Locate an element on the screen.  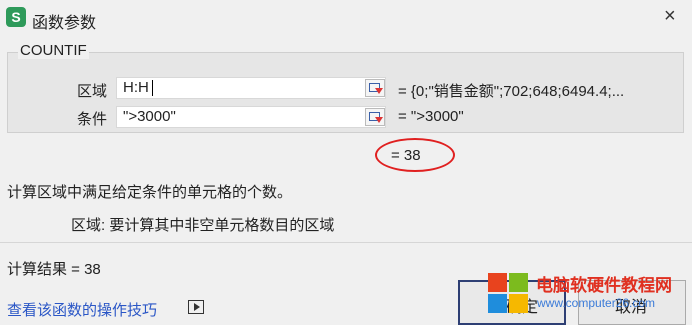
text-caret is located at coordinates (152, 88).